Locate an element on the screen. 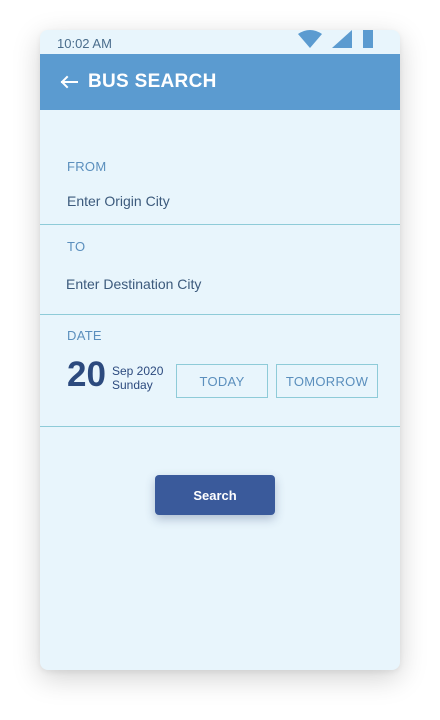 Image resolution: width=440 pixels, height=720 pixels. status-icons is located at coordinates (336, 41).